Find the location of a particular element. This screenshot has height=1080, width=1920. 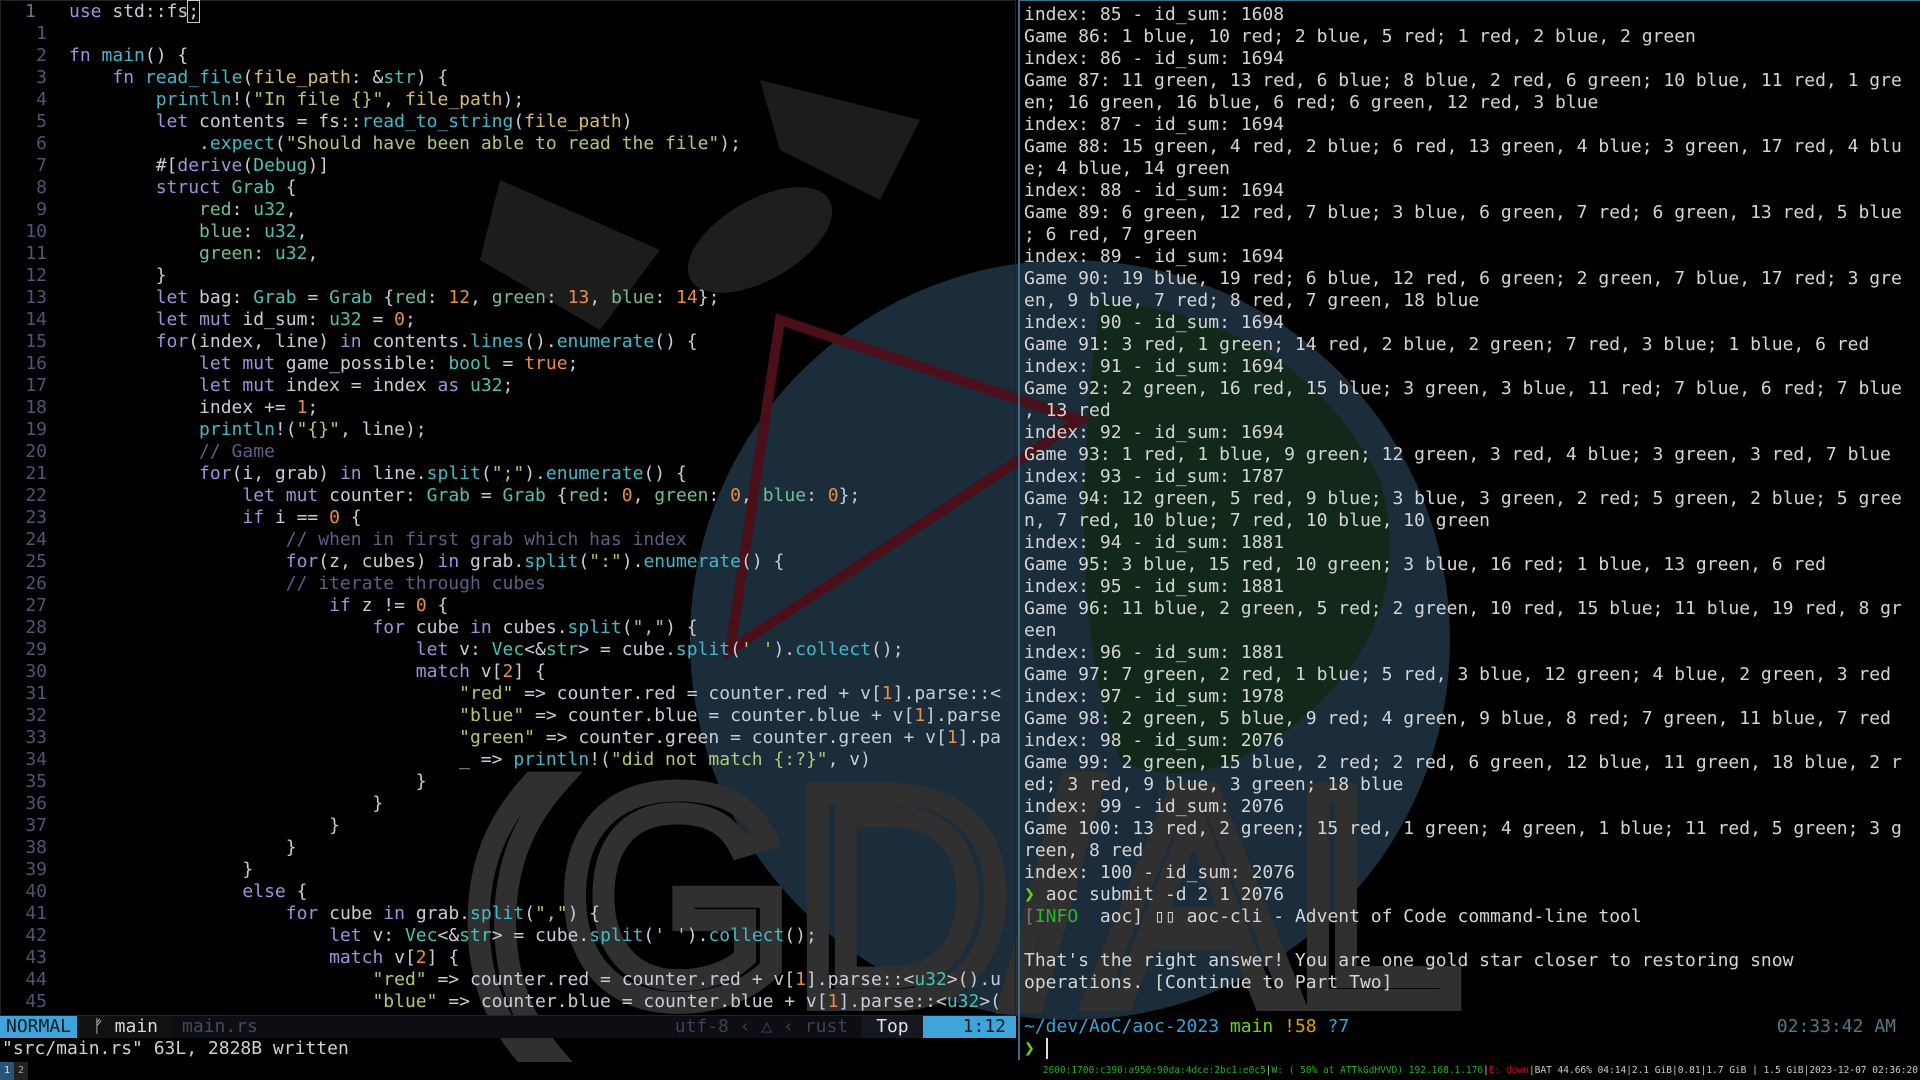

code-token: in is located at coordinates (394, 913).